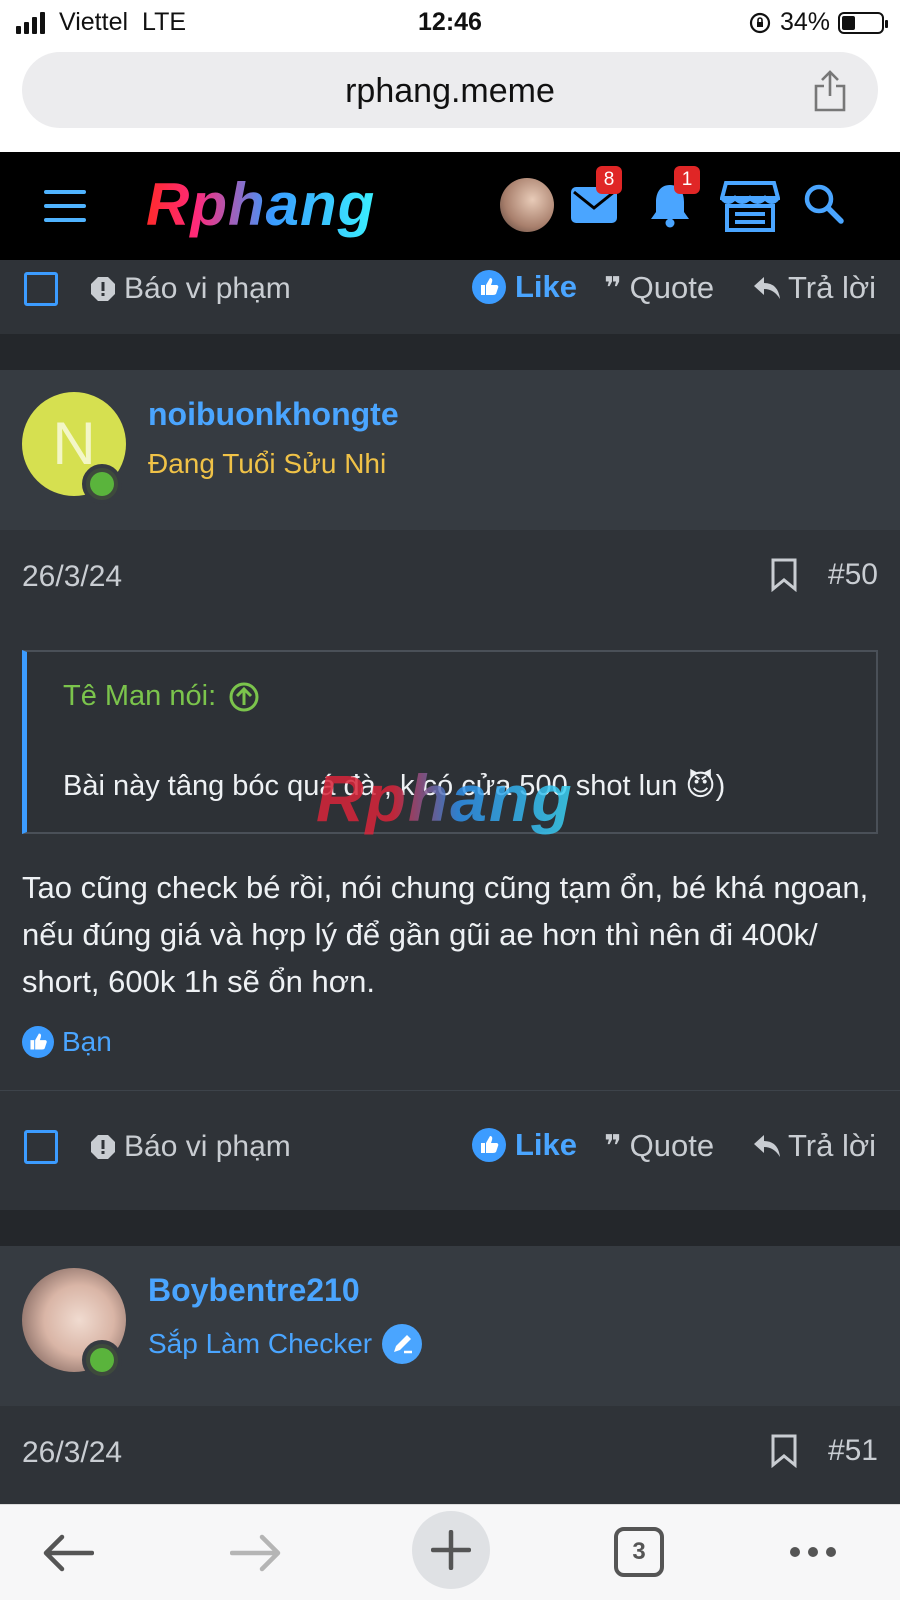 The image size is (900, 1600). I want to click on edit-badge-icon, so click(402, 1344).